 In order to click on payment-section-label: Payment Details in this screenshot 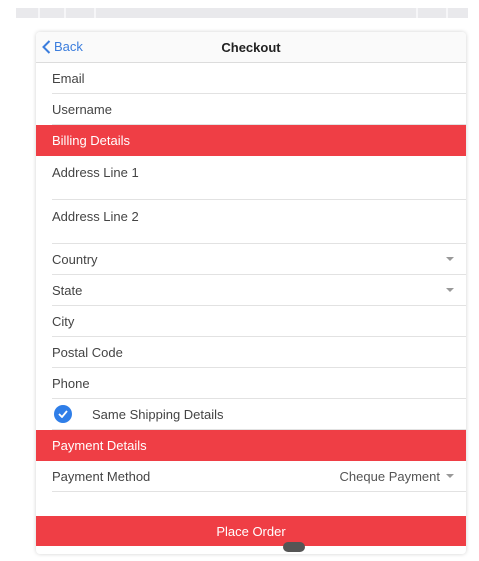, I will do `click(99, 445)`.